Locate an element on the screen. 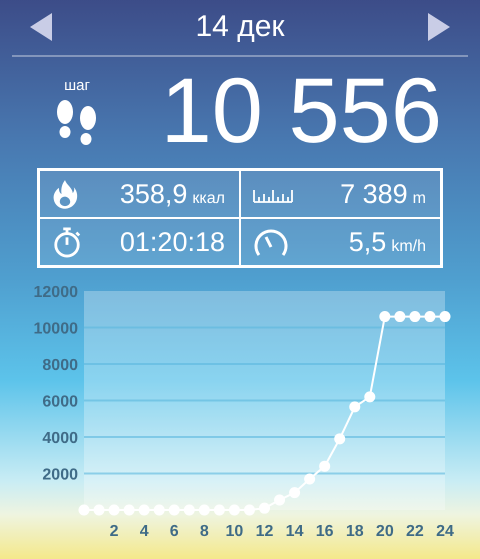  stat-value: 7 389 is located at coordinates (374, 194).